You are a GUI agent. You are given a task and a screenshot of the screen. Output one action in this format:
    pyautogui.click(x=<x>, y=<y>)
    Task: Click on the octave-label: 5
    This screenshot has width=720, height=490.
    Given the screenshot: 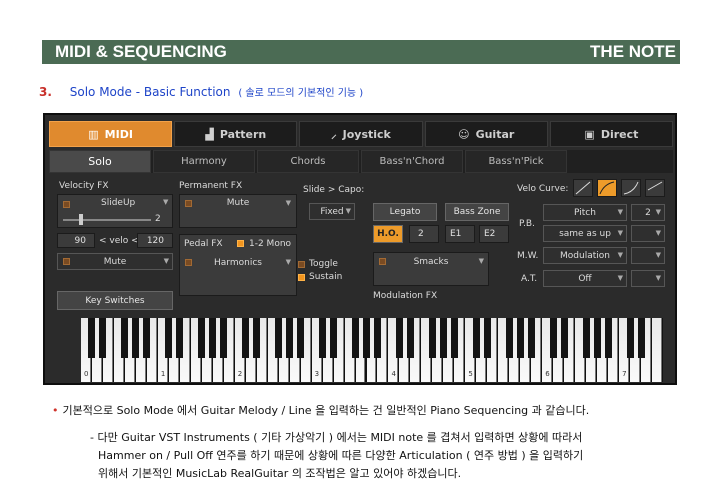 What is the action you would take?
    pyautogui.click(x=470, y=374)
    